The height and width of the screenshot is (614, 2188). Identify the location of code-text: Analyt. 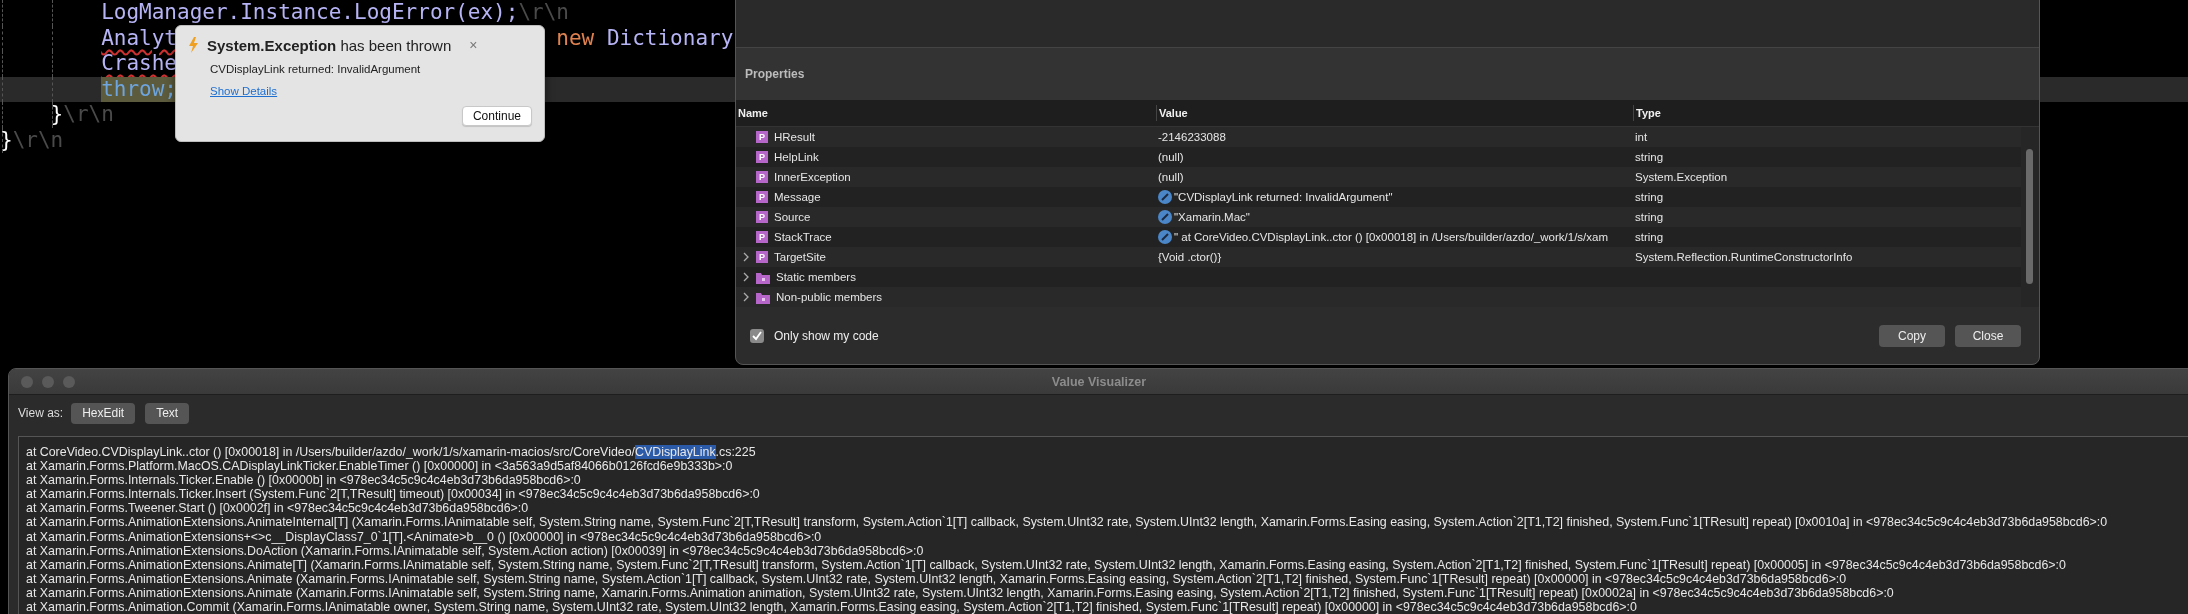
(139, 38).